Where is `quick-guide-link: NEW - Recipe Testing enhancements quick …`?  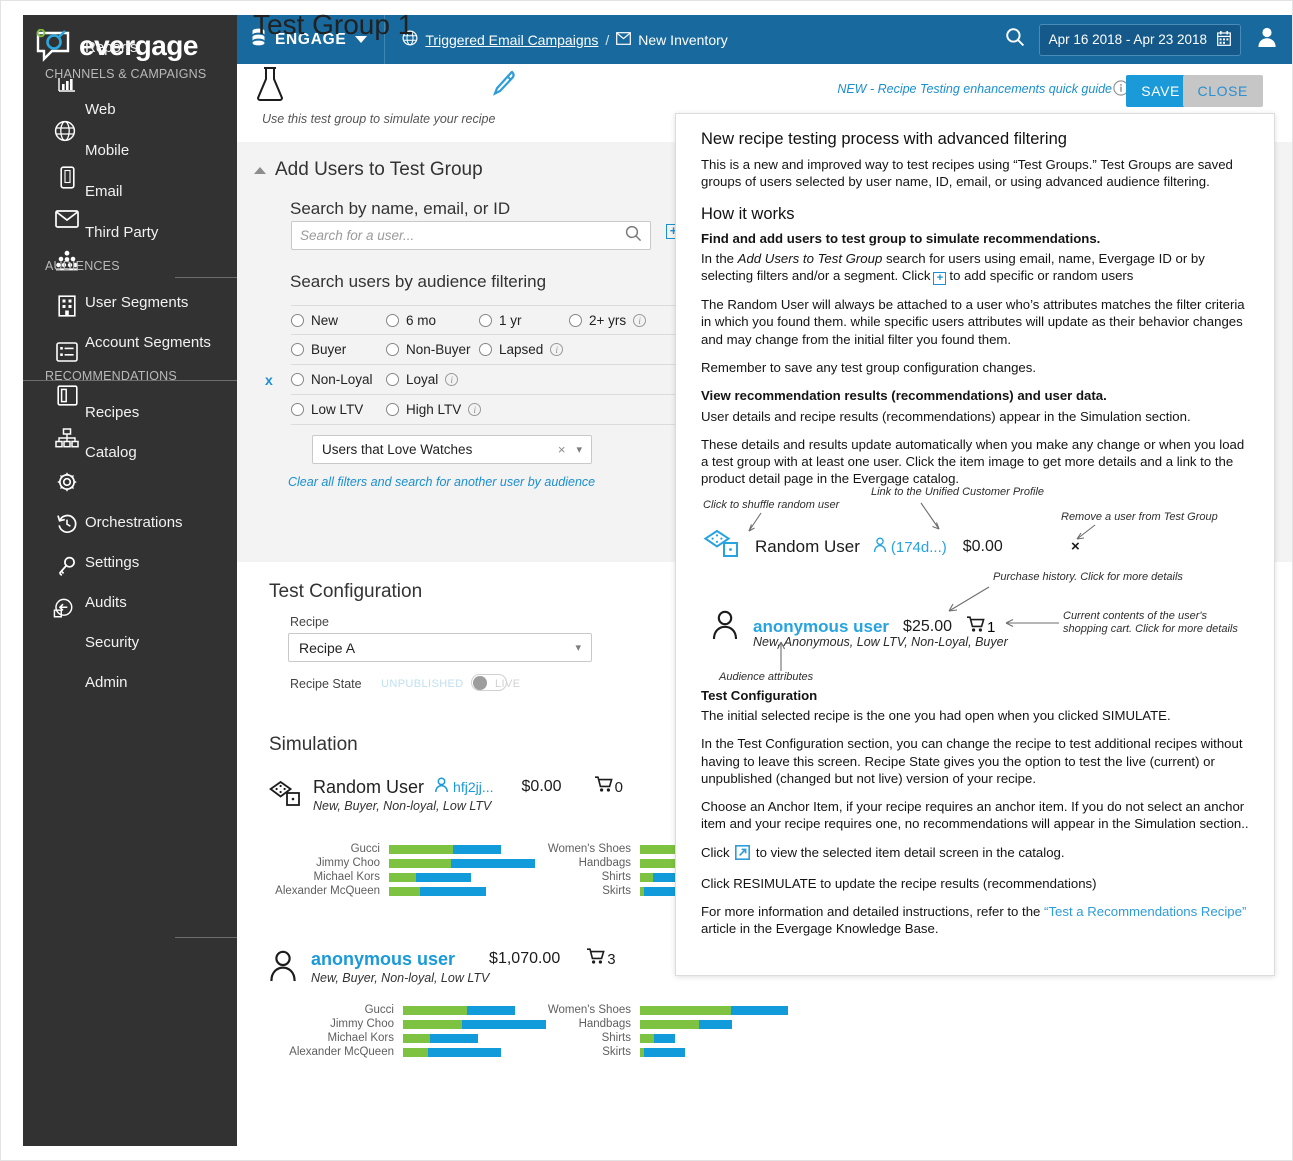
quick-guide-link: NEW - Recipe Testing enhancements quick … is located at coordinates (974, 89).